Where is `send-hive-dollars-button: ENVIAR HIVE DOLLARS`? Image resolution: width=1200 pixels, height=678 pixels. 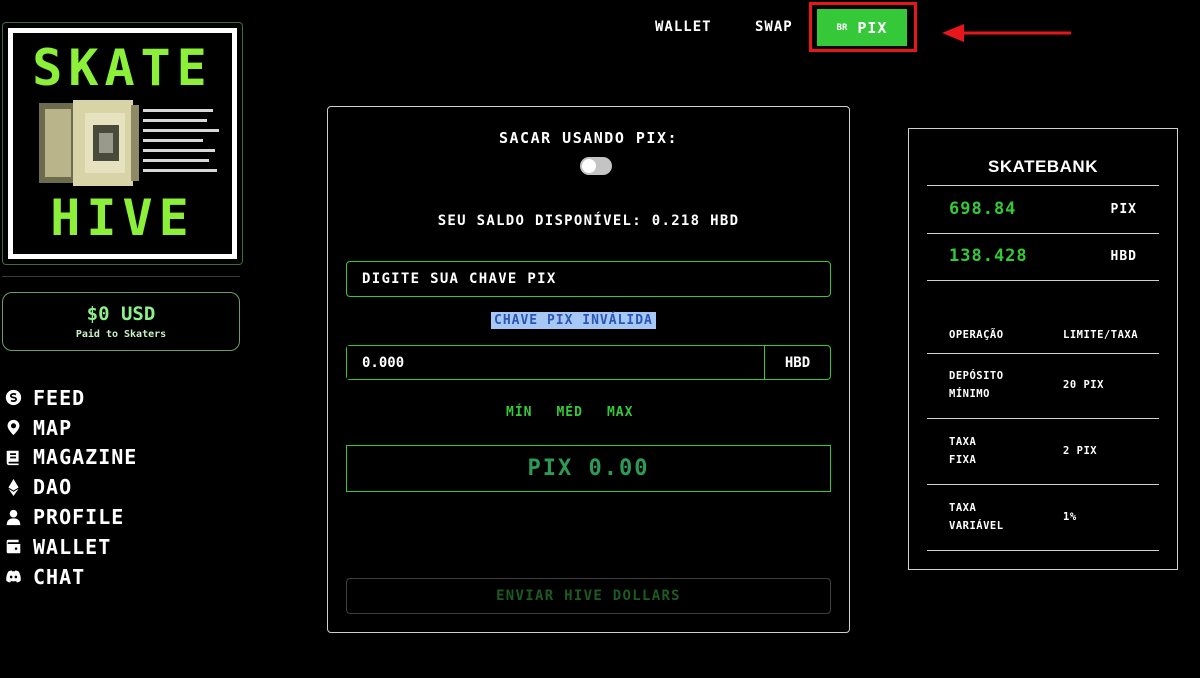
send-hive-dollars-button: ENVIAR HIVE DOLLARS is located at coordinates (588, 596).